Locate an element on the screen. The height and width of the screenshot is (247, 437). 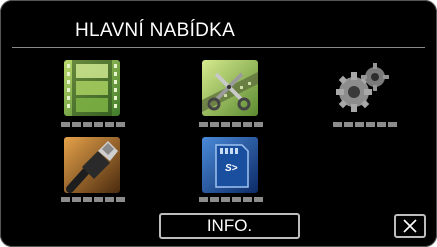
title-divider is located at coordinates (218, 47).